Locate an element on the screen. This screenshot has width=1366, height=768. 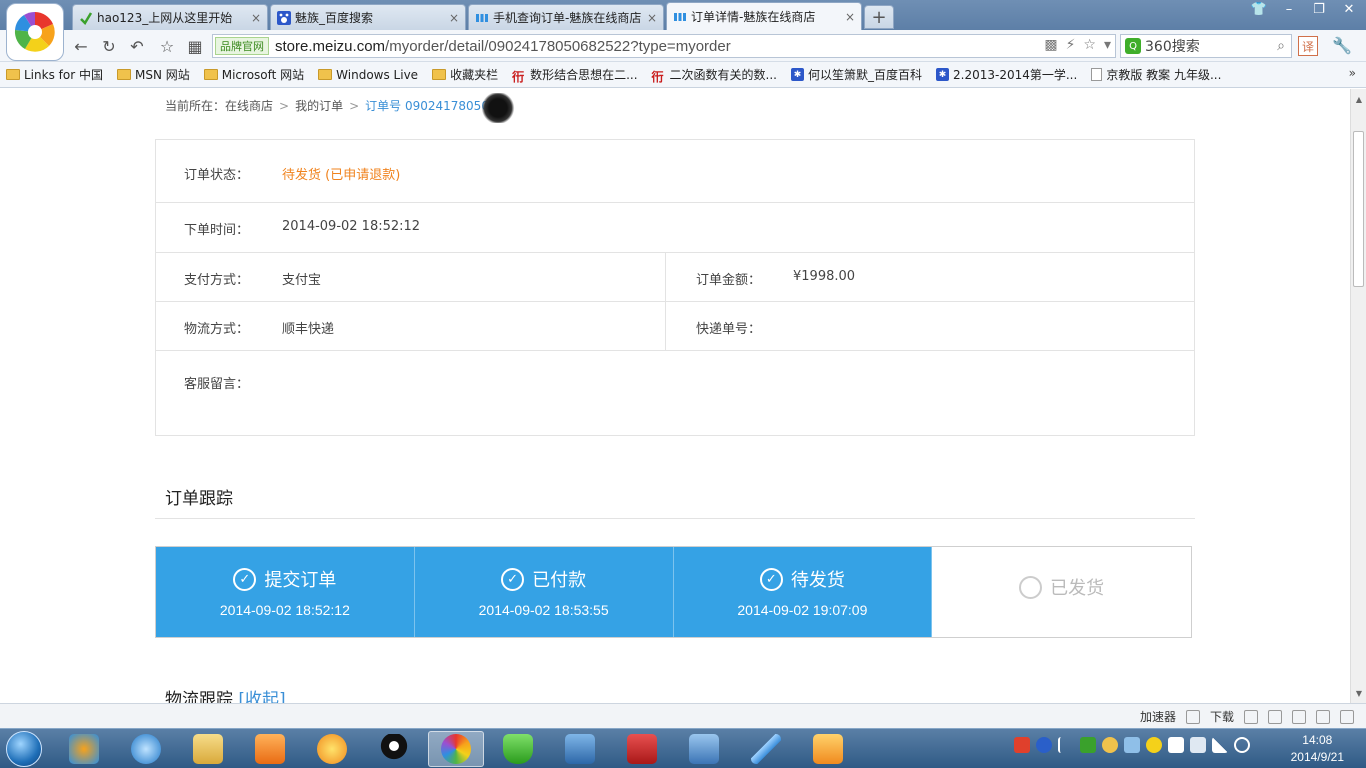
breadcrumb-my-orders: 我的订单 is located at coordinates (319, 106).